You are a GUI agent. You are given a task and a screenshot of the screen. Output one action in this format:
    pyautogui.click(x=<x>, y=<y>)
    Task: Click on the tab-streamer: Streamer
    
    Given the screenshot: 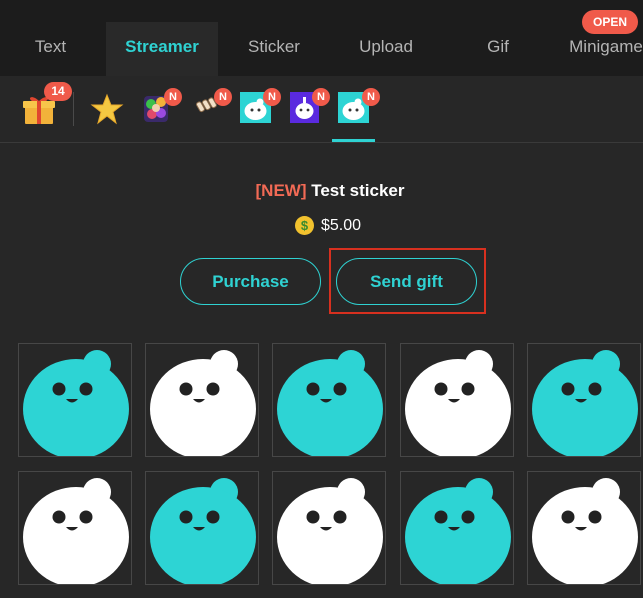 What is the action you would take?
    pyautogui.click(x=162, y=49)
    